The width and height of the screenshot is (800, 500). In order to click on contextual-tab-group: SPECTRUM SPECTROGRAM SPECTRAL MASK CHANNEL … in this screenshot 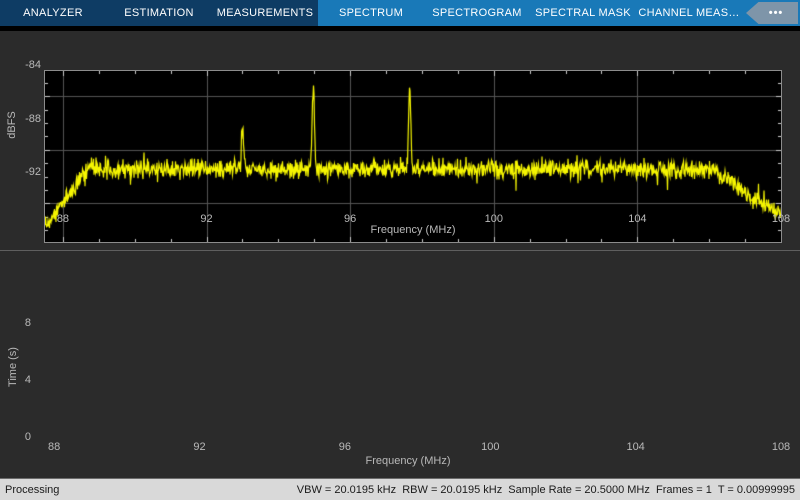, I will do `click(530, 13)`.